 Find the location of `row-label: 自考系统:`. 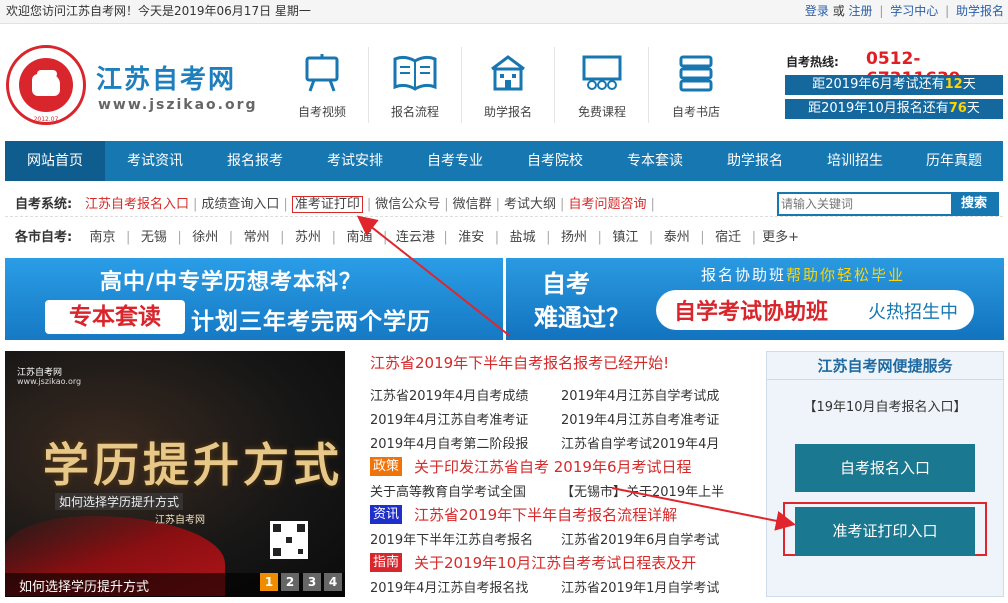

row-label: 自考系统: is located at coordinates (44, 204).